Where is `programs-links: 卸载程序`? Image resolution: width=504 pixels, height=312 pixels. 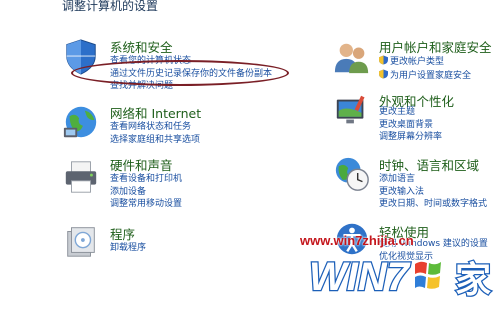 programs-links: 卸载程序 is located at coordinates (128, 248).